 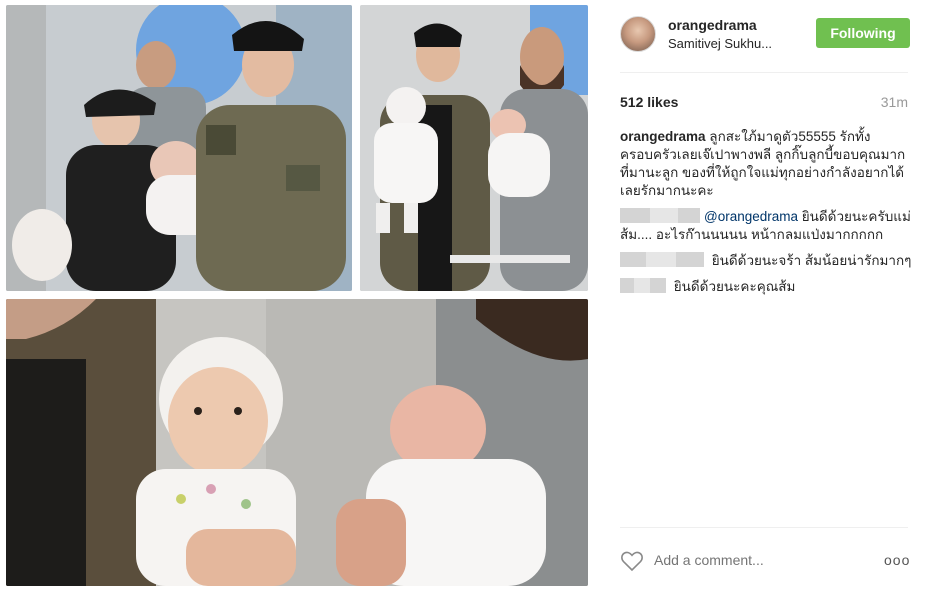 I want to click on following-button: Following, so click(x=863, y=33).